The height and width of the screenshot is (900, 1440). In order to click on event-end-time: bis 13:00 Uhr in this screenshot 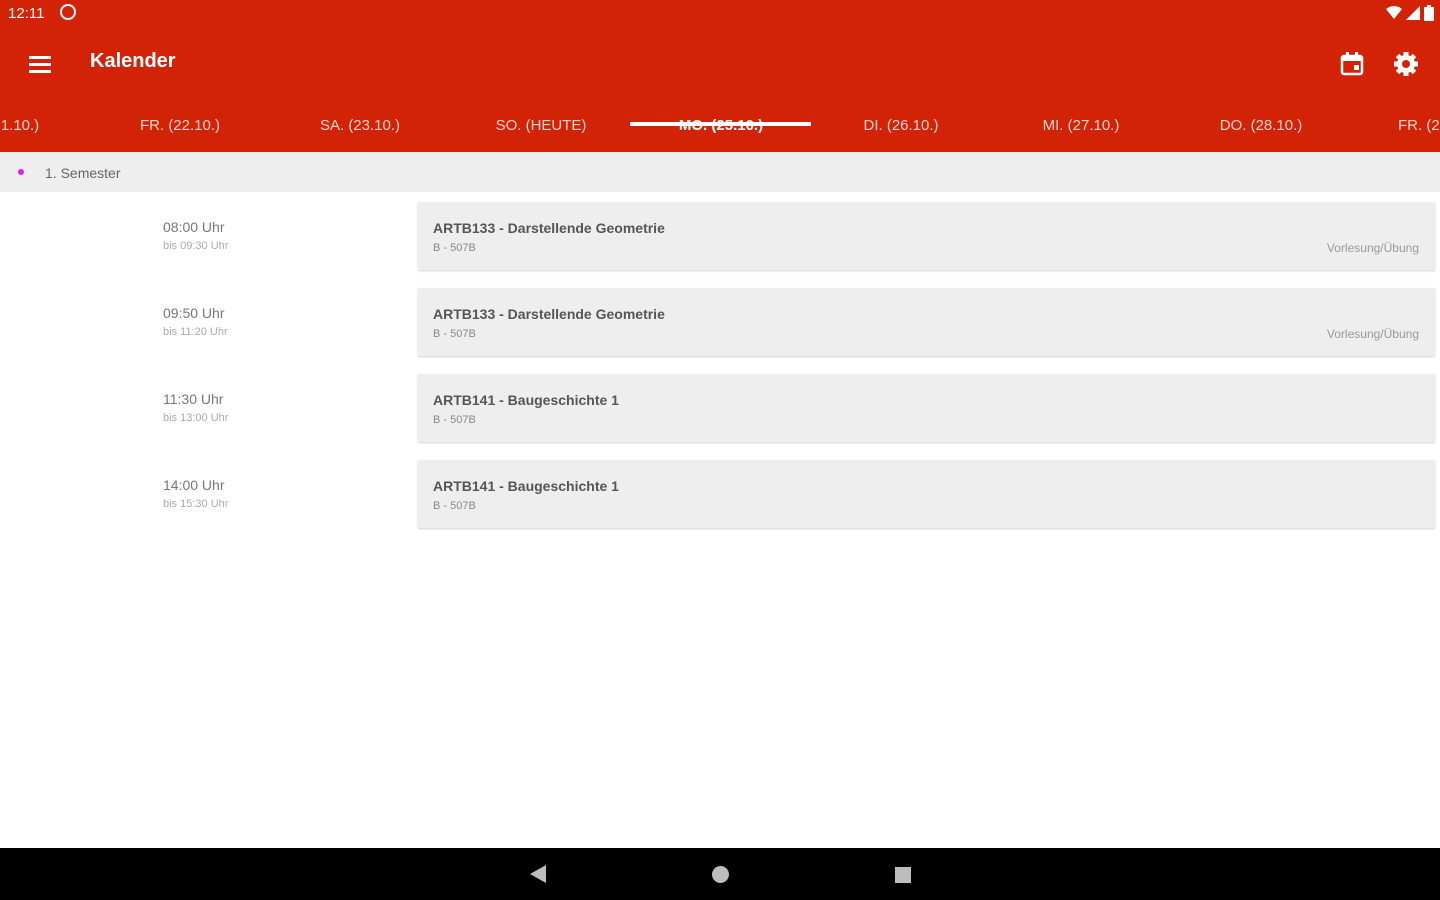, I will do `click(196, 418)`.